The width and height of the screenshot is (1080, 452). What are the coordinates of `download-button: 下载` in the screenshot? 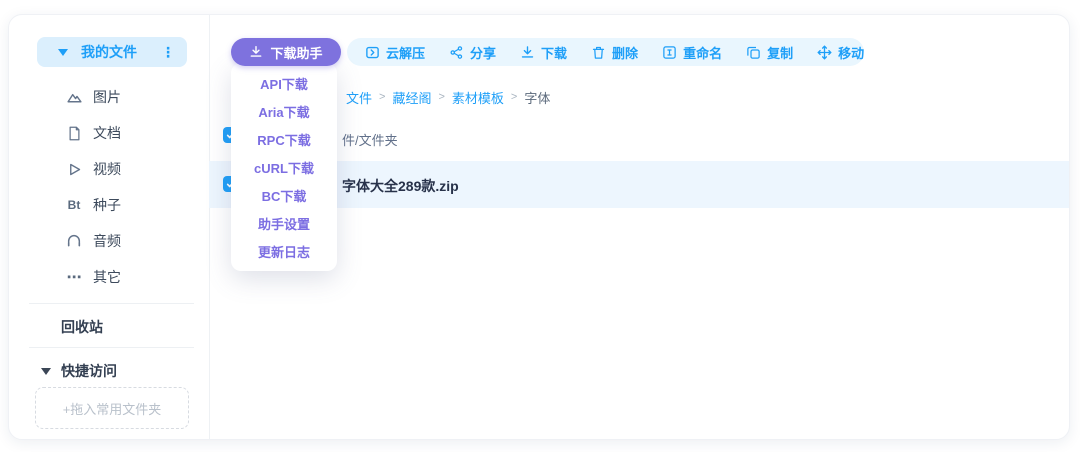 It's located at (543, 52).